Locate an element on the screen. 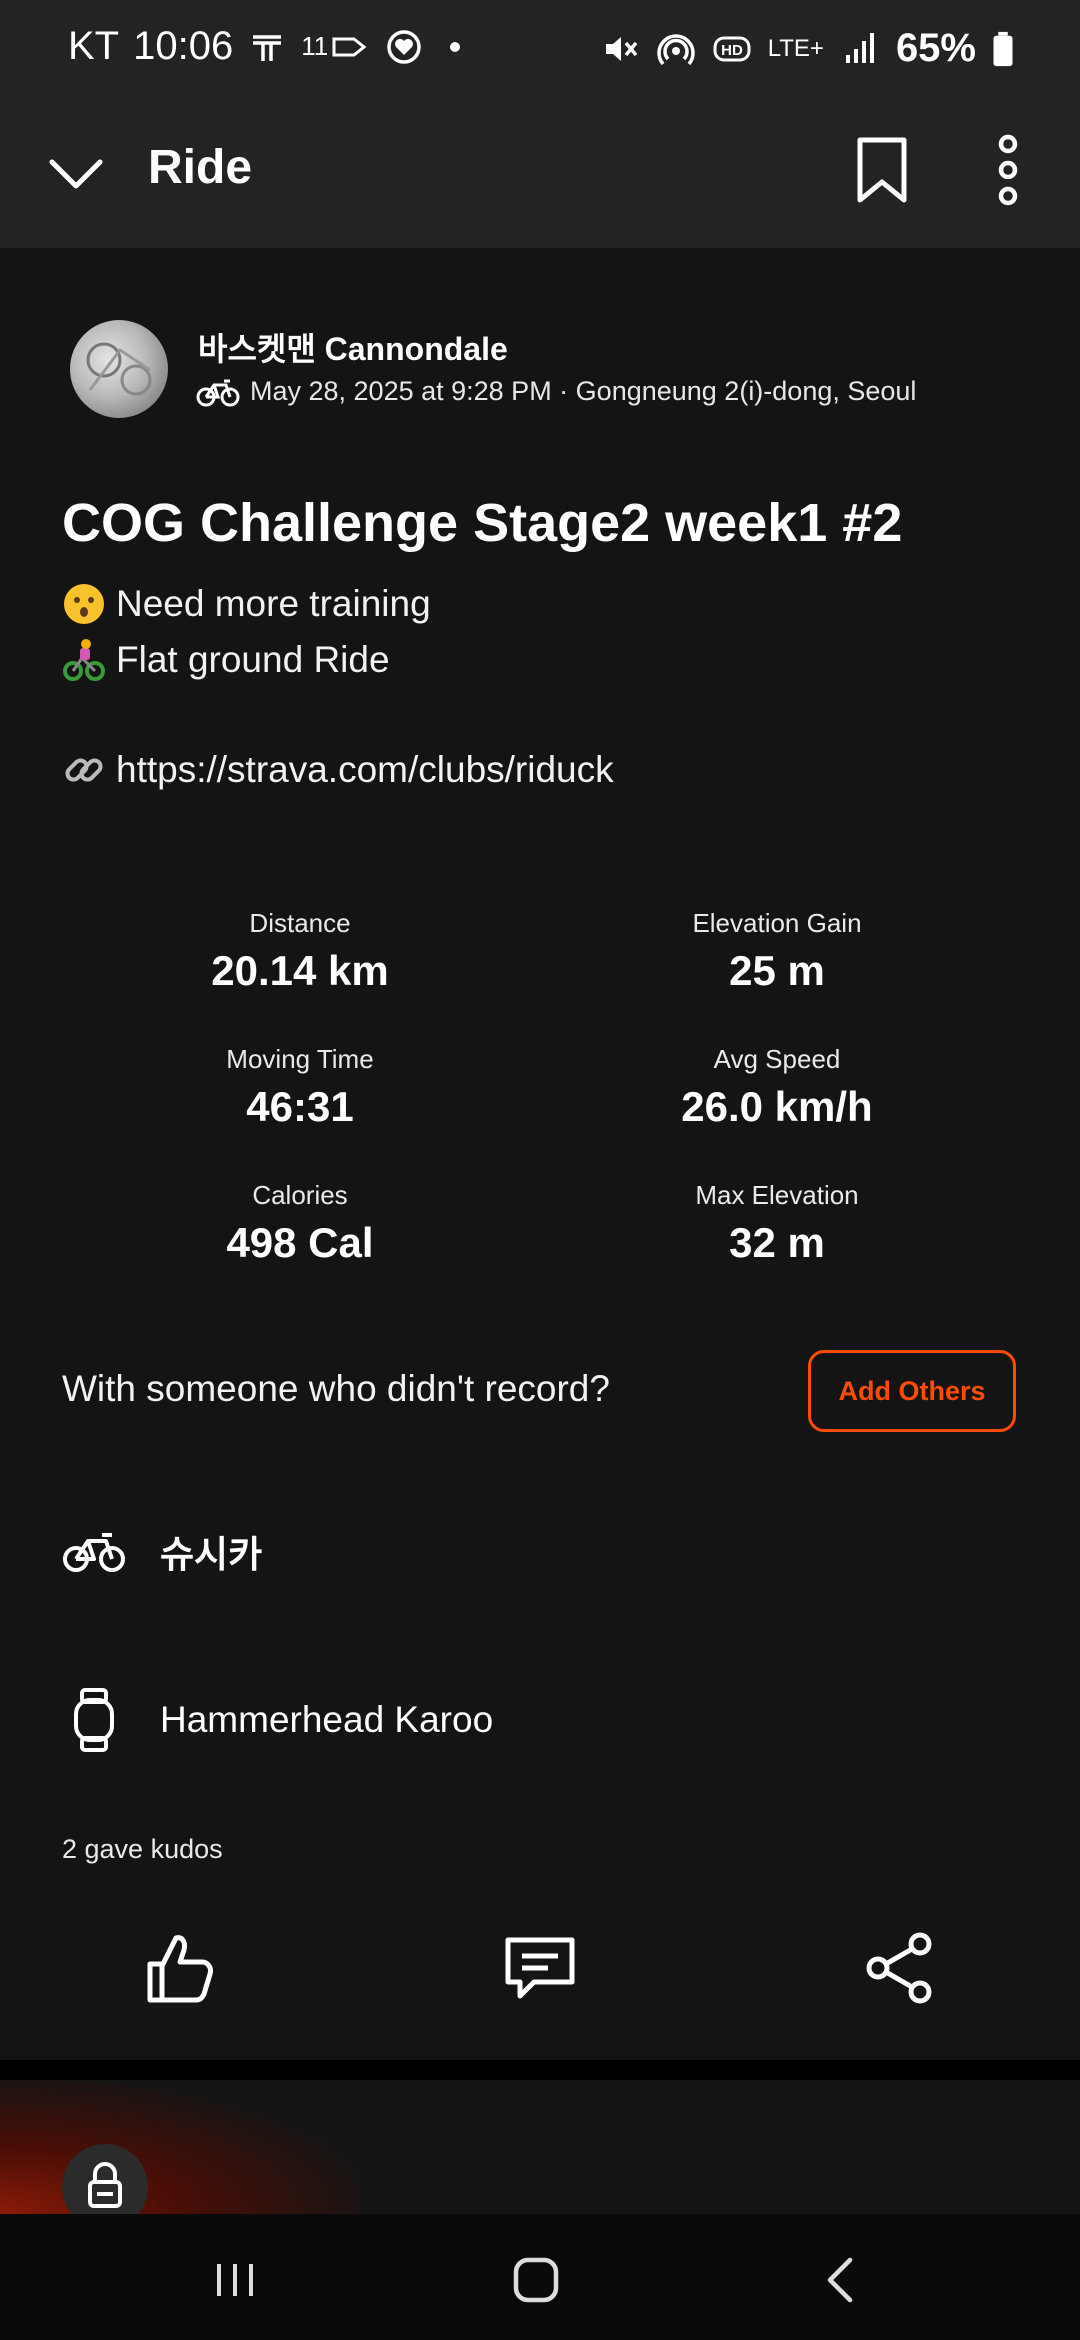 The width and height of the screenshot is (1080, 2340). hotspot-icon is located at coordinates (676, 49).